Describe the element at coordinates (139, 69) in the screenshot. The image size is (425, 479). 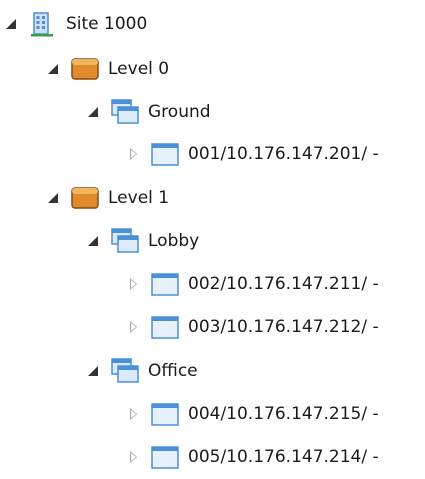
I see `tree-node-label: Level 0` at that location.